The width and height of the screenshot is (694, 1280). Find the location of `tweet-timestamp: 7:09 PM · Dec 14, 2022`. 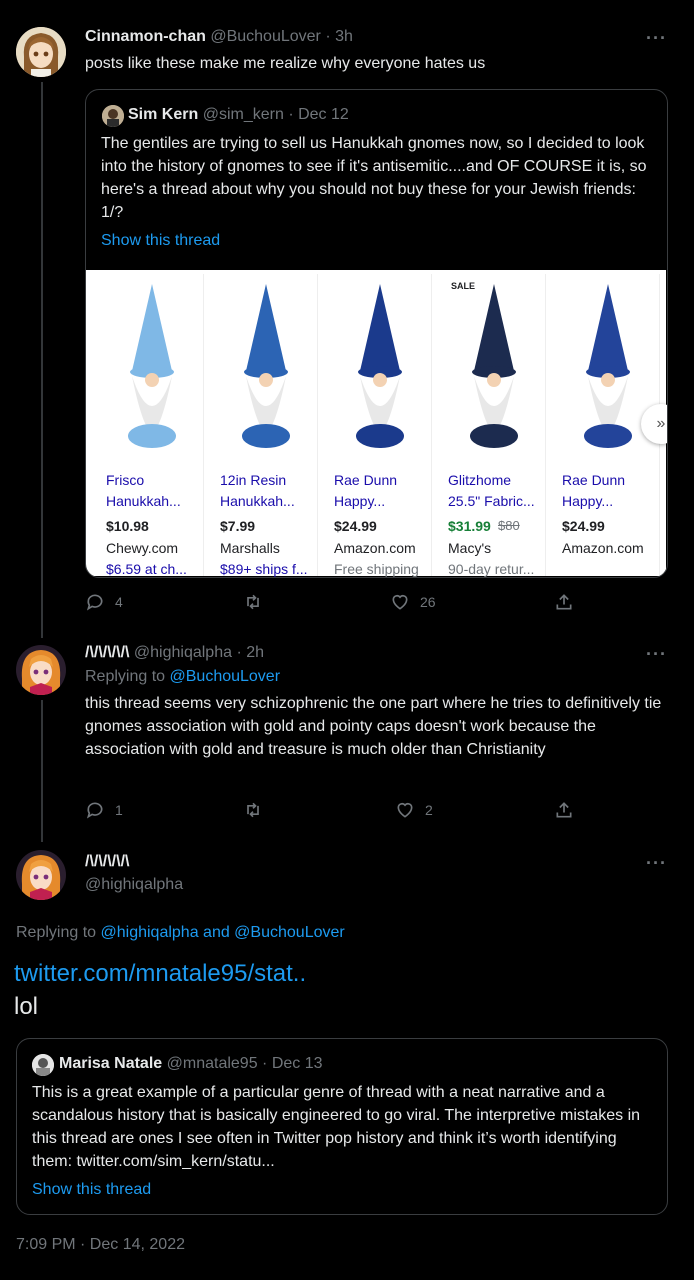

tweet-timestamp: 7:09 PM · Dec 14, 2022 is located at coordinates (100, 1245).